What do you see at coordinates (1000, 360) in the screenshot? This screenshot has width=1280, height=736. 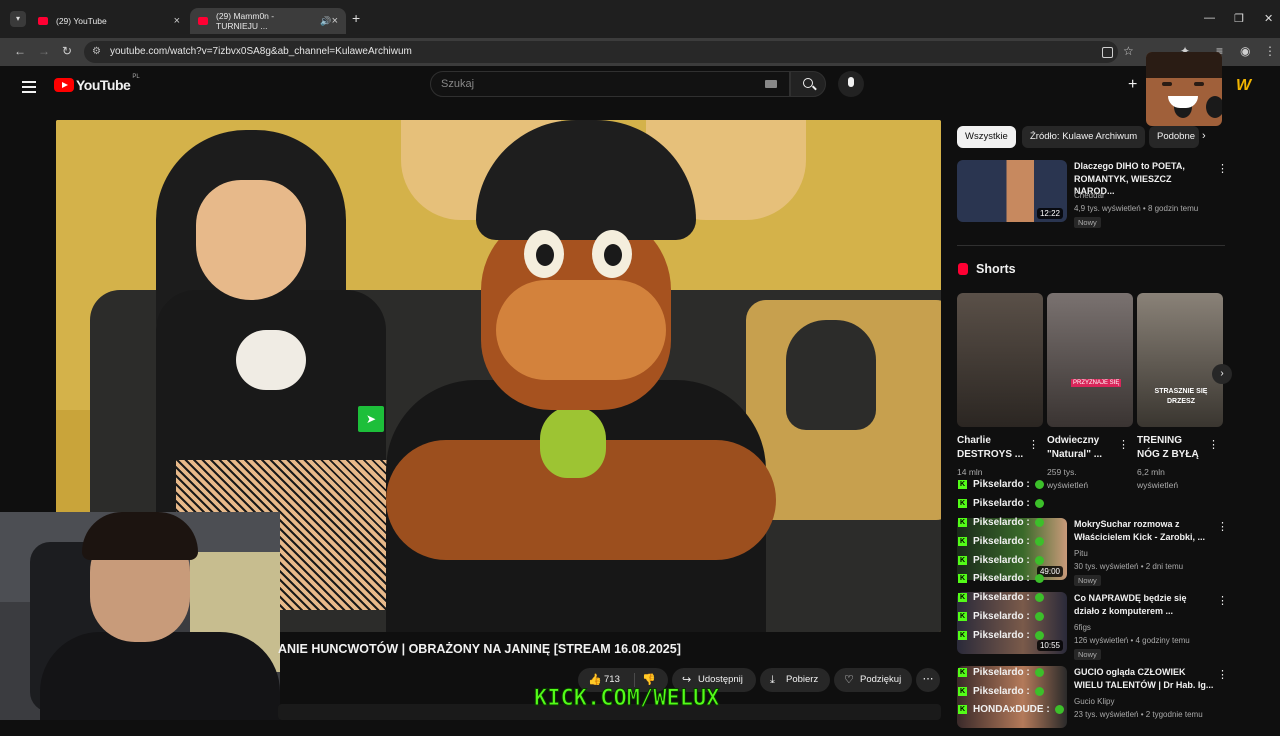 I see `short-thumbnail` at bounding box center [1000, 360].